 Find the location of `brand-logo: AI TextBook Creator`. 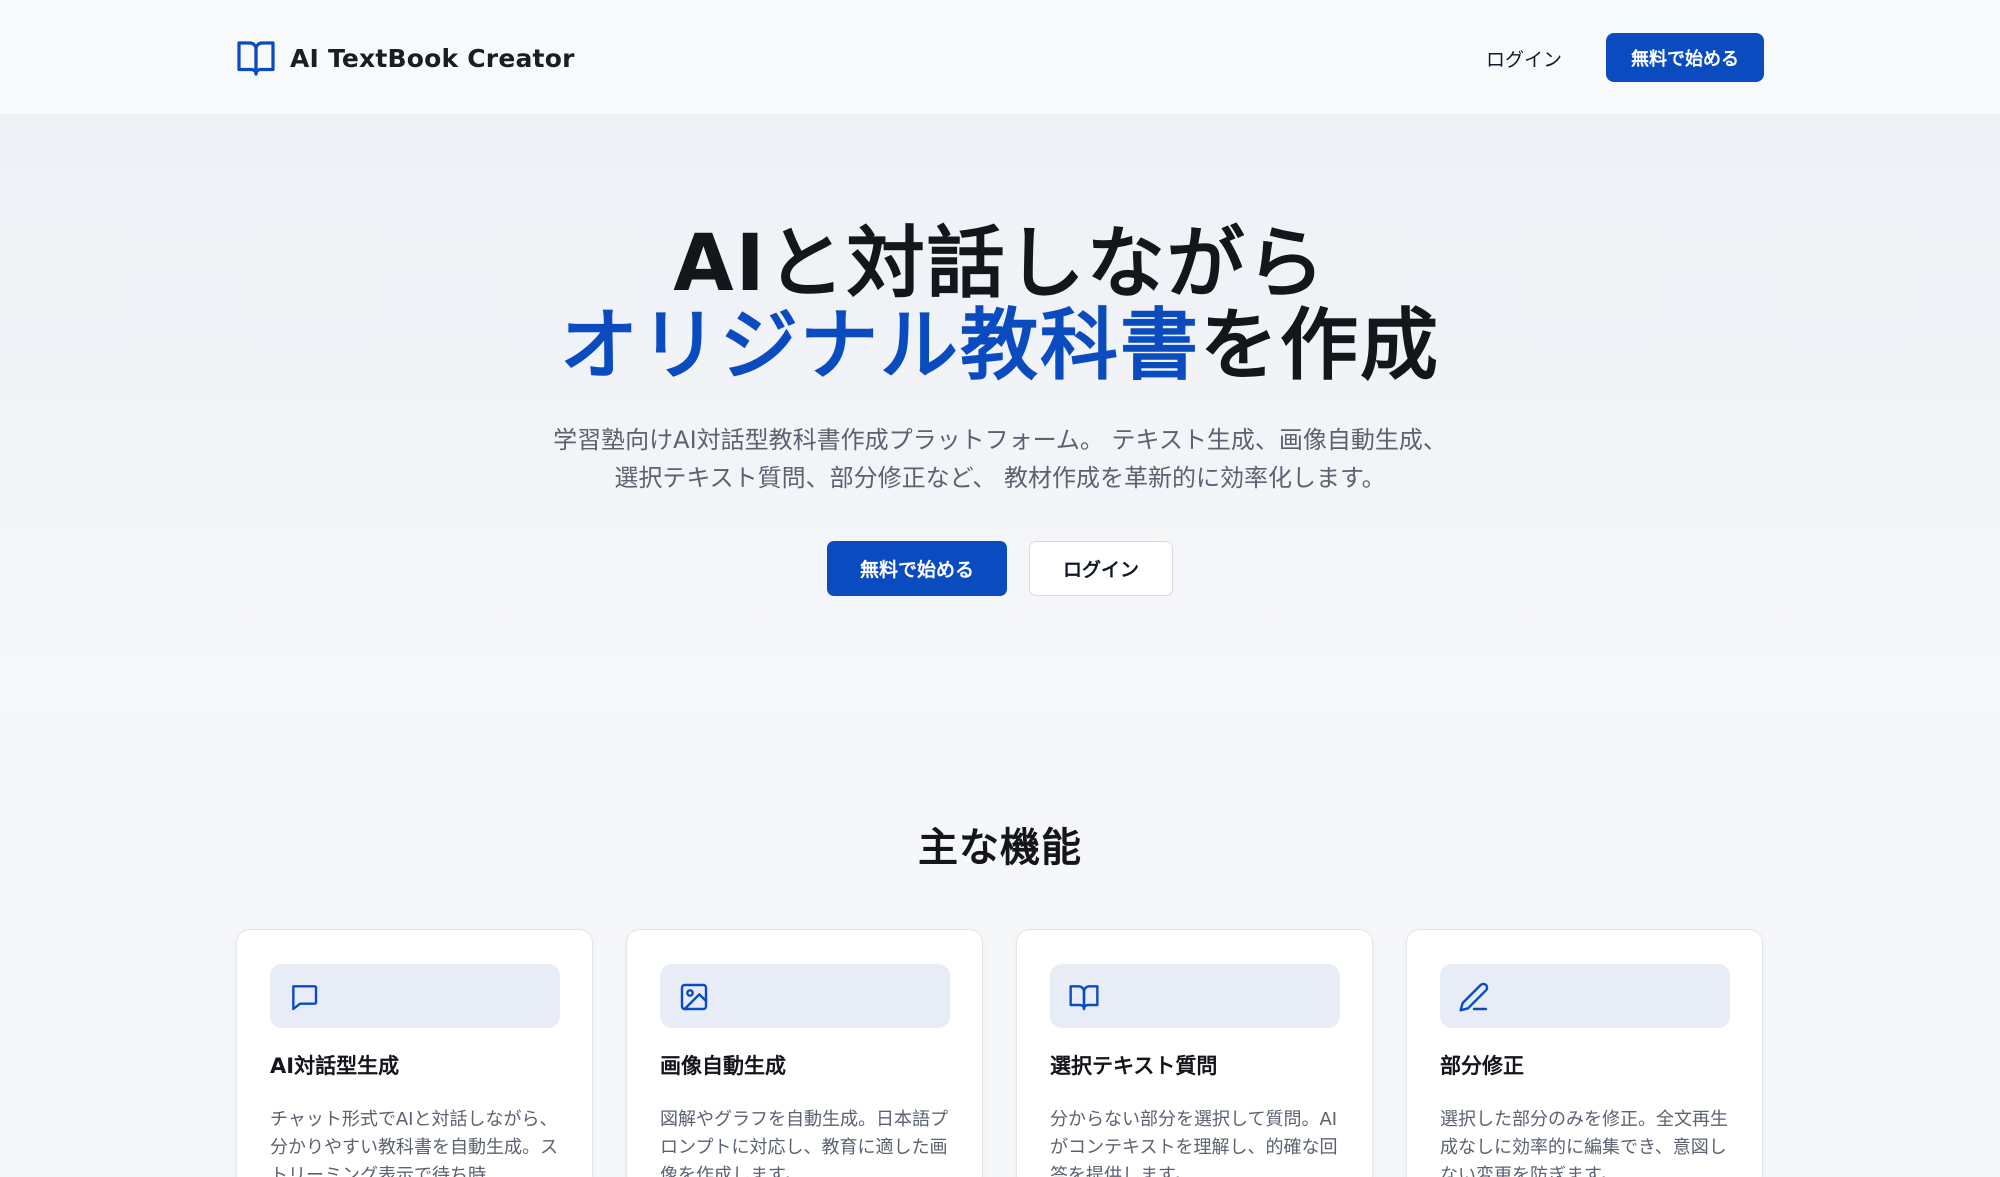

brand-logo: AI TextBook Creator is located at coordinates (405, 58).